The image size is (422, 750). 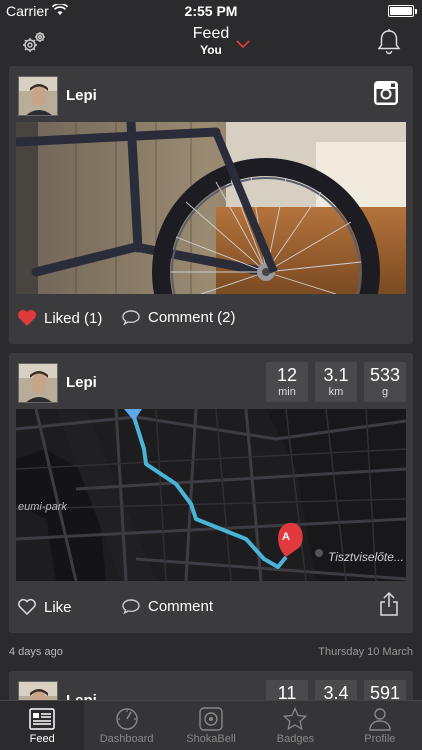 What do you see at coordinates (389, 606) in the screenshot?
I see `share-icon` at bounding box center [389, 606].